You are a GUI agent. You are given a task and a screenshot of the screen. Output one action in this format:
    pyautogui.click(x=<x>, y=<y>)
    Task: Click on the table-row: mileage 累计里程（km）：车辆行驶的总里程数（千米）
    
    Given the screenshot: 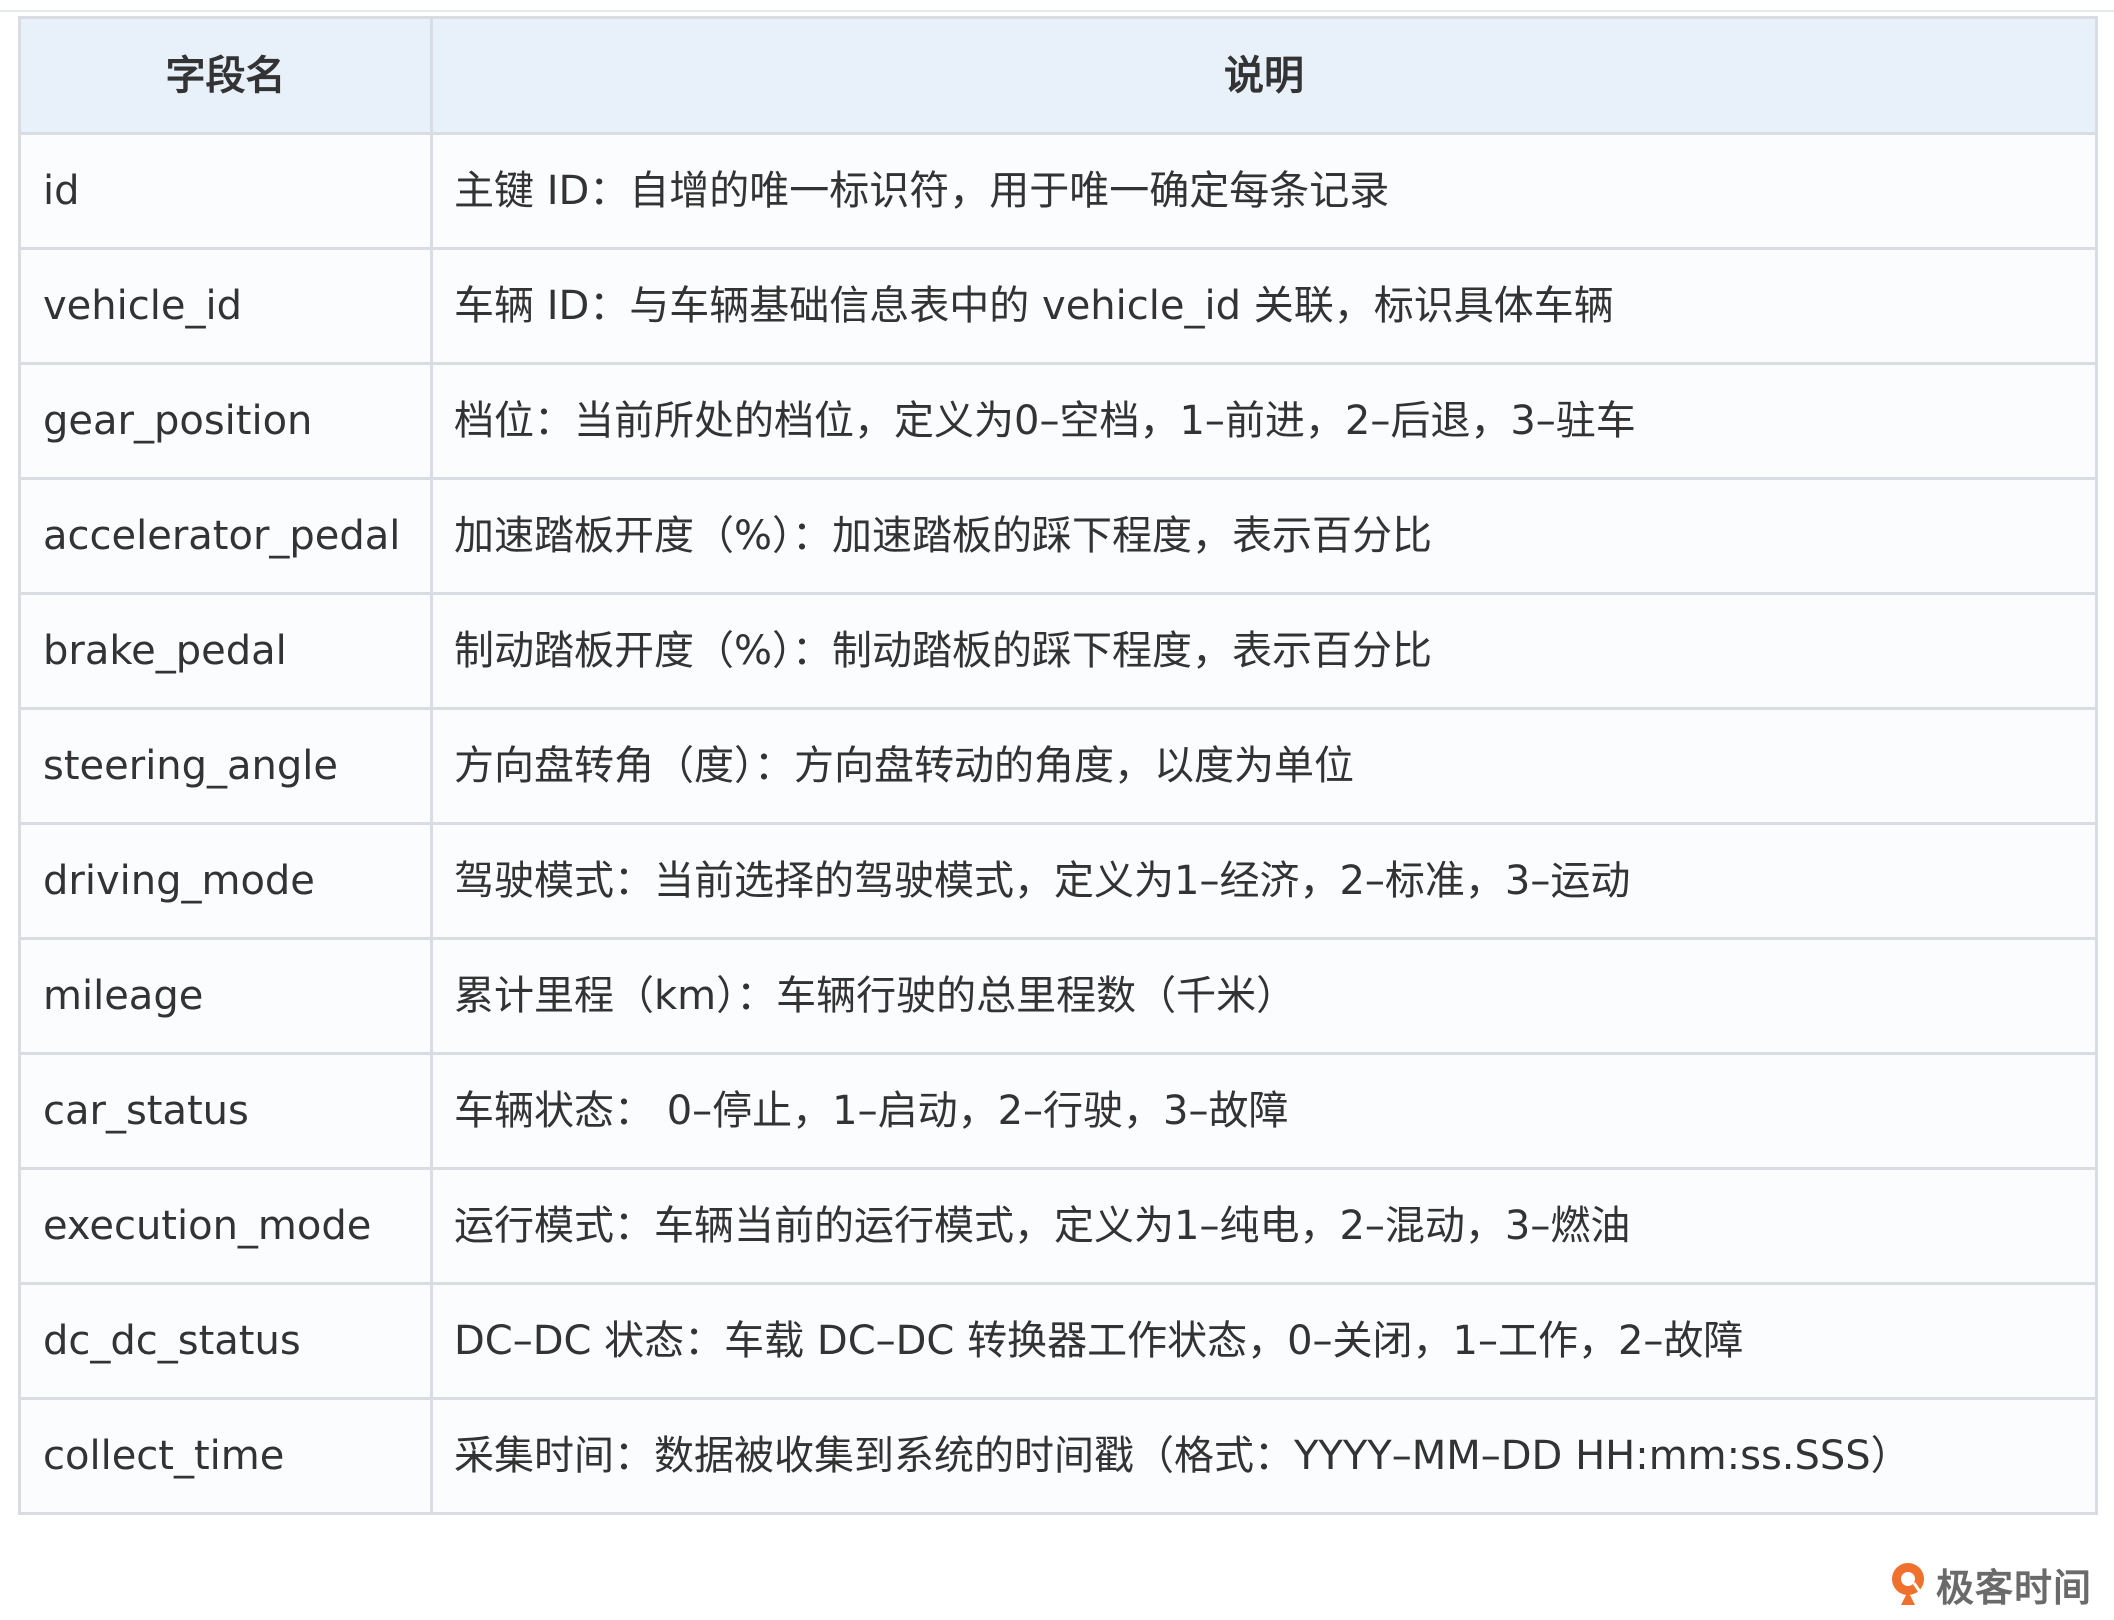 What is the action you would take?
    pyautogui.click(x=1058, y=996)
    